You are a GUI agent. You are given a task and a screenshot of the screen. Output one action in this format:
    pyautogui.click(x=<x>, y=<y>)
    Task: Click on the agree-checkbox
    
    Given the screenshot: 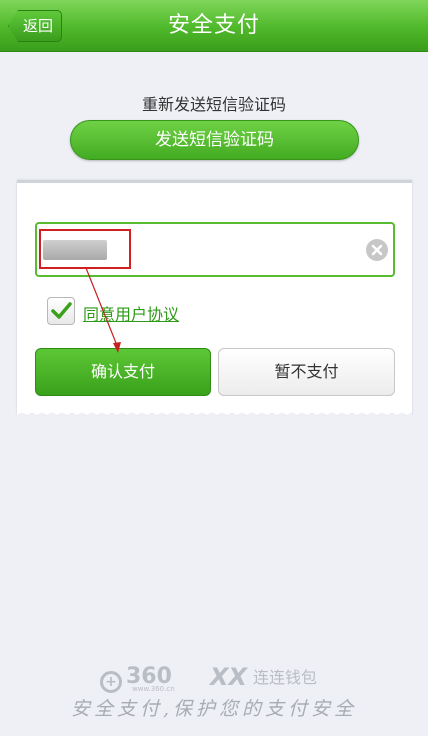 What is the action you would take?
    pyautogui.click(x=61, y=311)
    